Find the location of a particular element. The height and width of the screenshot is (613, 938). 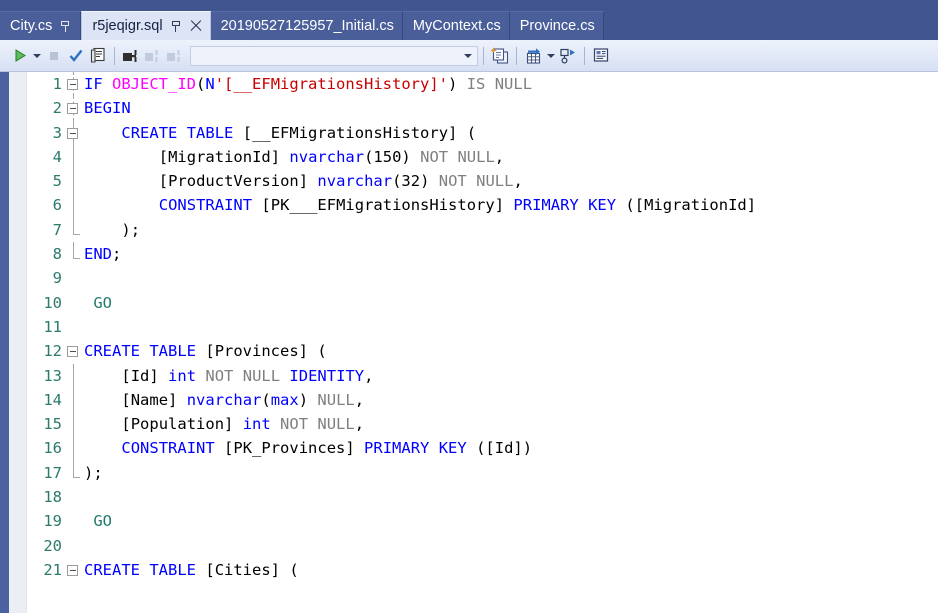

execute-options-dropdown is located at coordinates (36, 56).